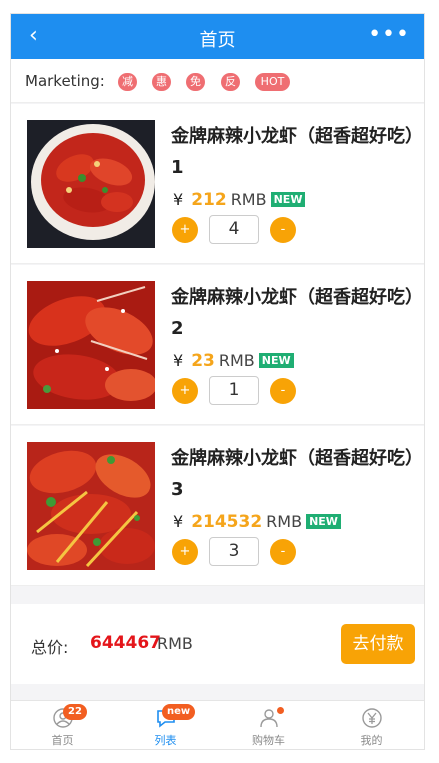 This screenshot has width=439, height=763. Describe the element at coordinates (209, 200) in the screenshot. I see `price-value: 212` at that location.